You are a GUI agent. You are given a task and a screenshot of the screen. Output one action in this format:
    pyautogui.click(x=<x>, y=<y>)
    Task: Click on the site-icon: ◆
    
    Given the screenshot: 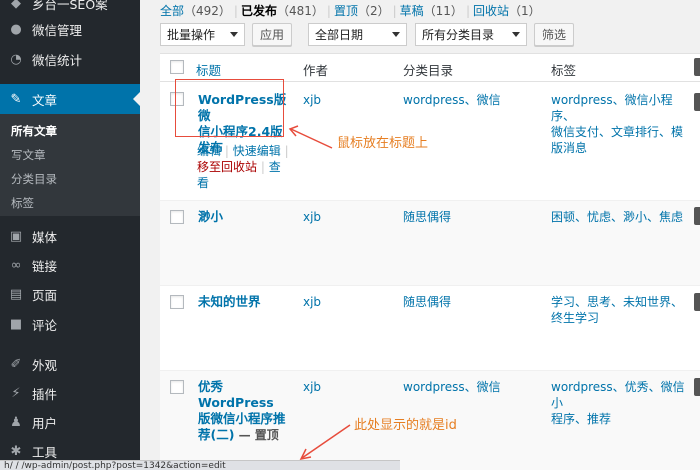 What is the action you would take?
    pyautogui.click(x=16, y=5)
    